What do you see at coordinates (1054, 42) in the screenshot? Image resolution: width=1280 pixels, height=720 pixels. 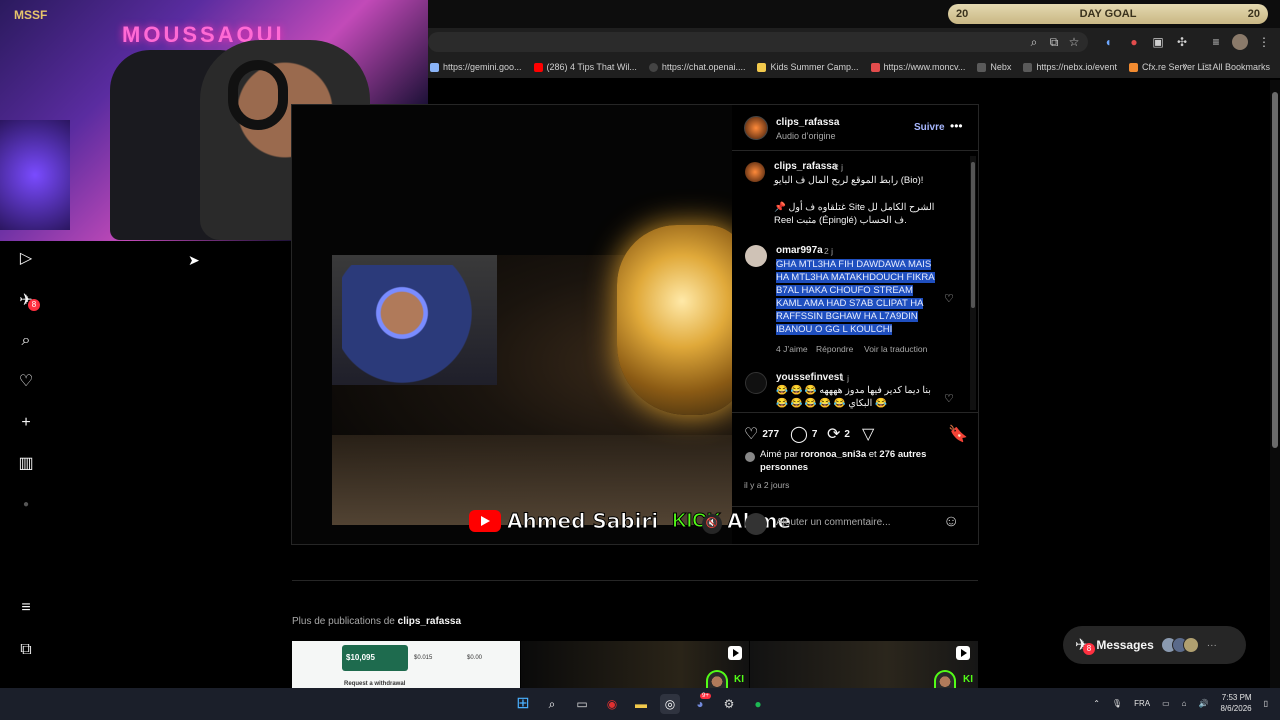 I see `install-icon: ⧉` at bounding box center [1054, 42].